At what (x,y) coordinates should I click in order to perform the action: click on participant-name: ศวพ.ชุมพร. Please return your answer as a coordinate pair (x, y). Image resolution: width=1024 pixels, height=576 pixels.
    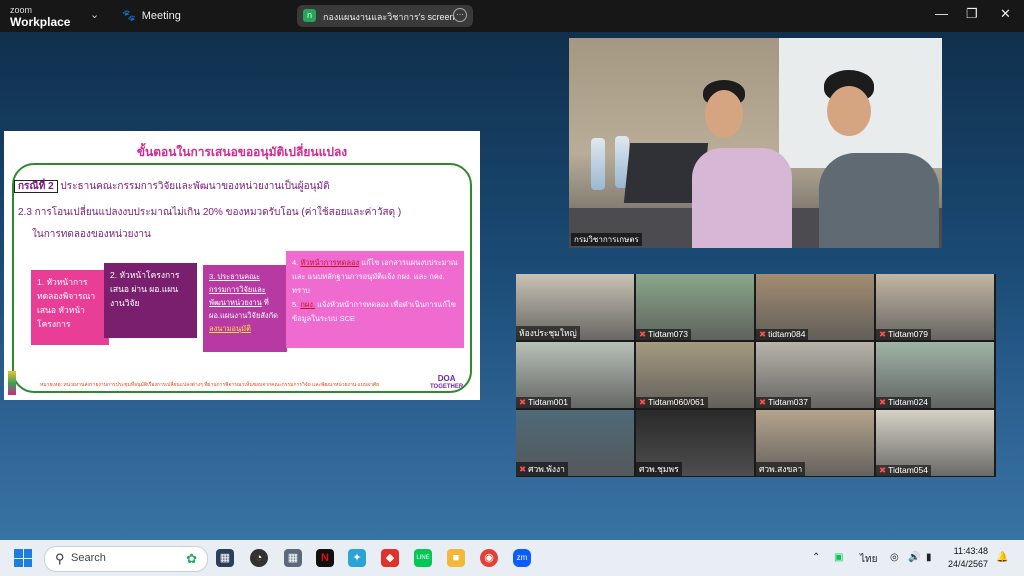
    Looking at the image, I should click on (659, 469).